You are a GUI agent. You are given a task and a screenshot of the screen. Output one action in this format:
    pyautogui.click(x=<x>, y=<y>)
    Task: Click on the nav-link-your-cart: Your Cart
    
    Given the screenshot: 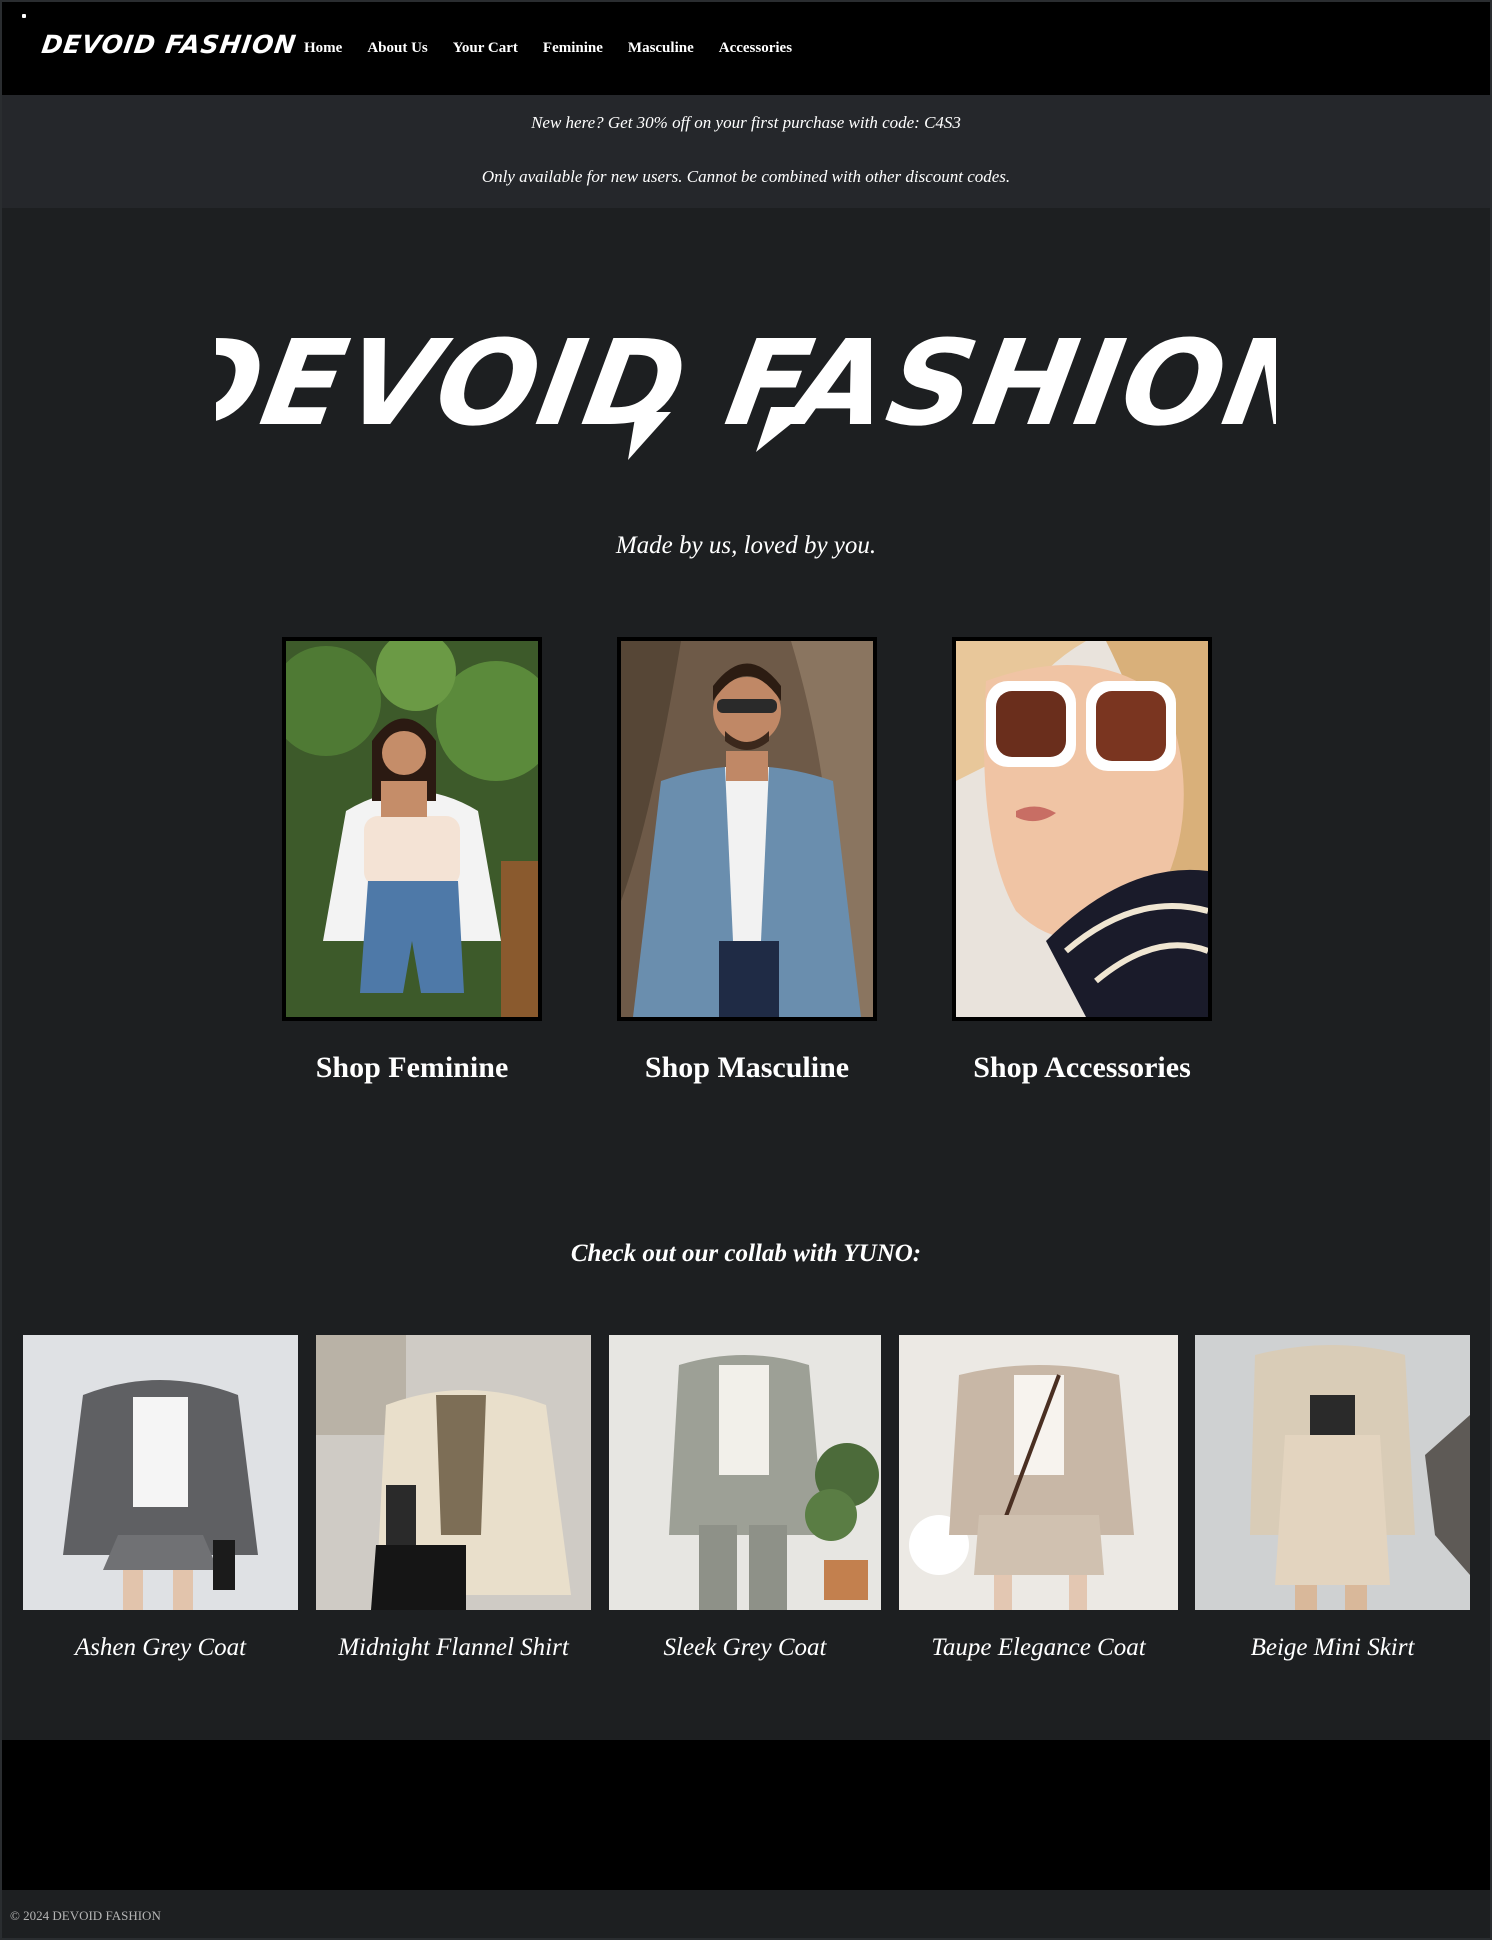 What is the action you would take?
    pyautogui.click(x=485, y=48)
    